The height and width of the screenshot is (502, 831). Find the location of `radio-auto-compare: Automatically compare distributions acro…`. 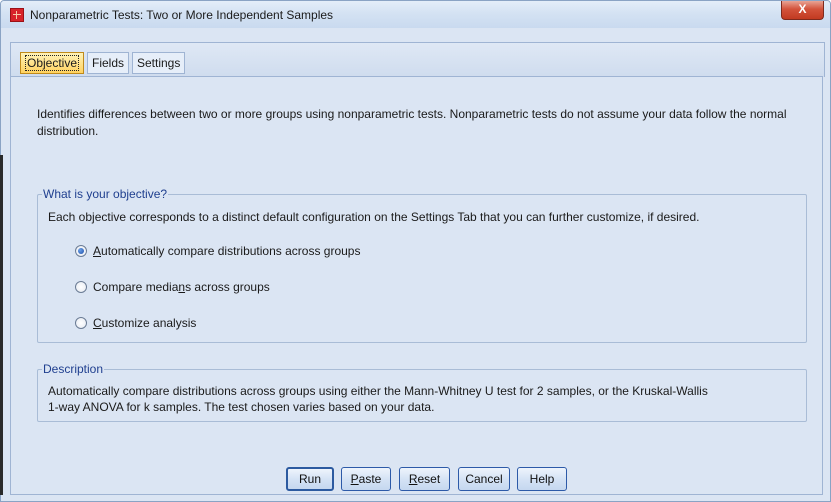

radio-auto-compare: Automatically compare distributions acro… is located at coordinates (217, 251).